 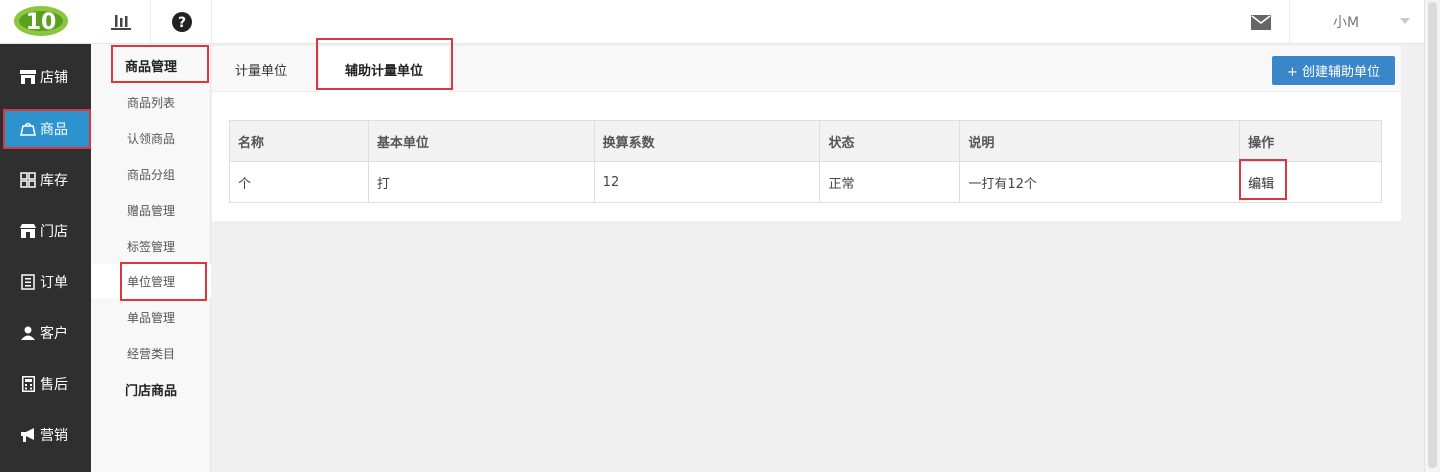 I want to click on cell-status: 正常, so click(x=890, y=182).